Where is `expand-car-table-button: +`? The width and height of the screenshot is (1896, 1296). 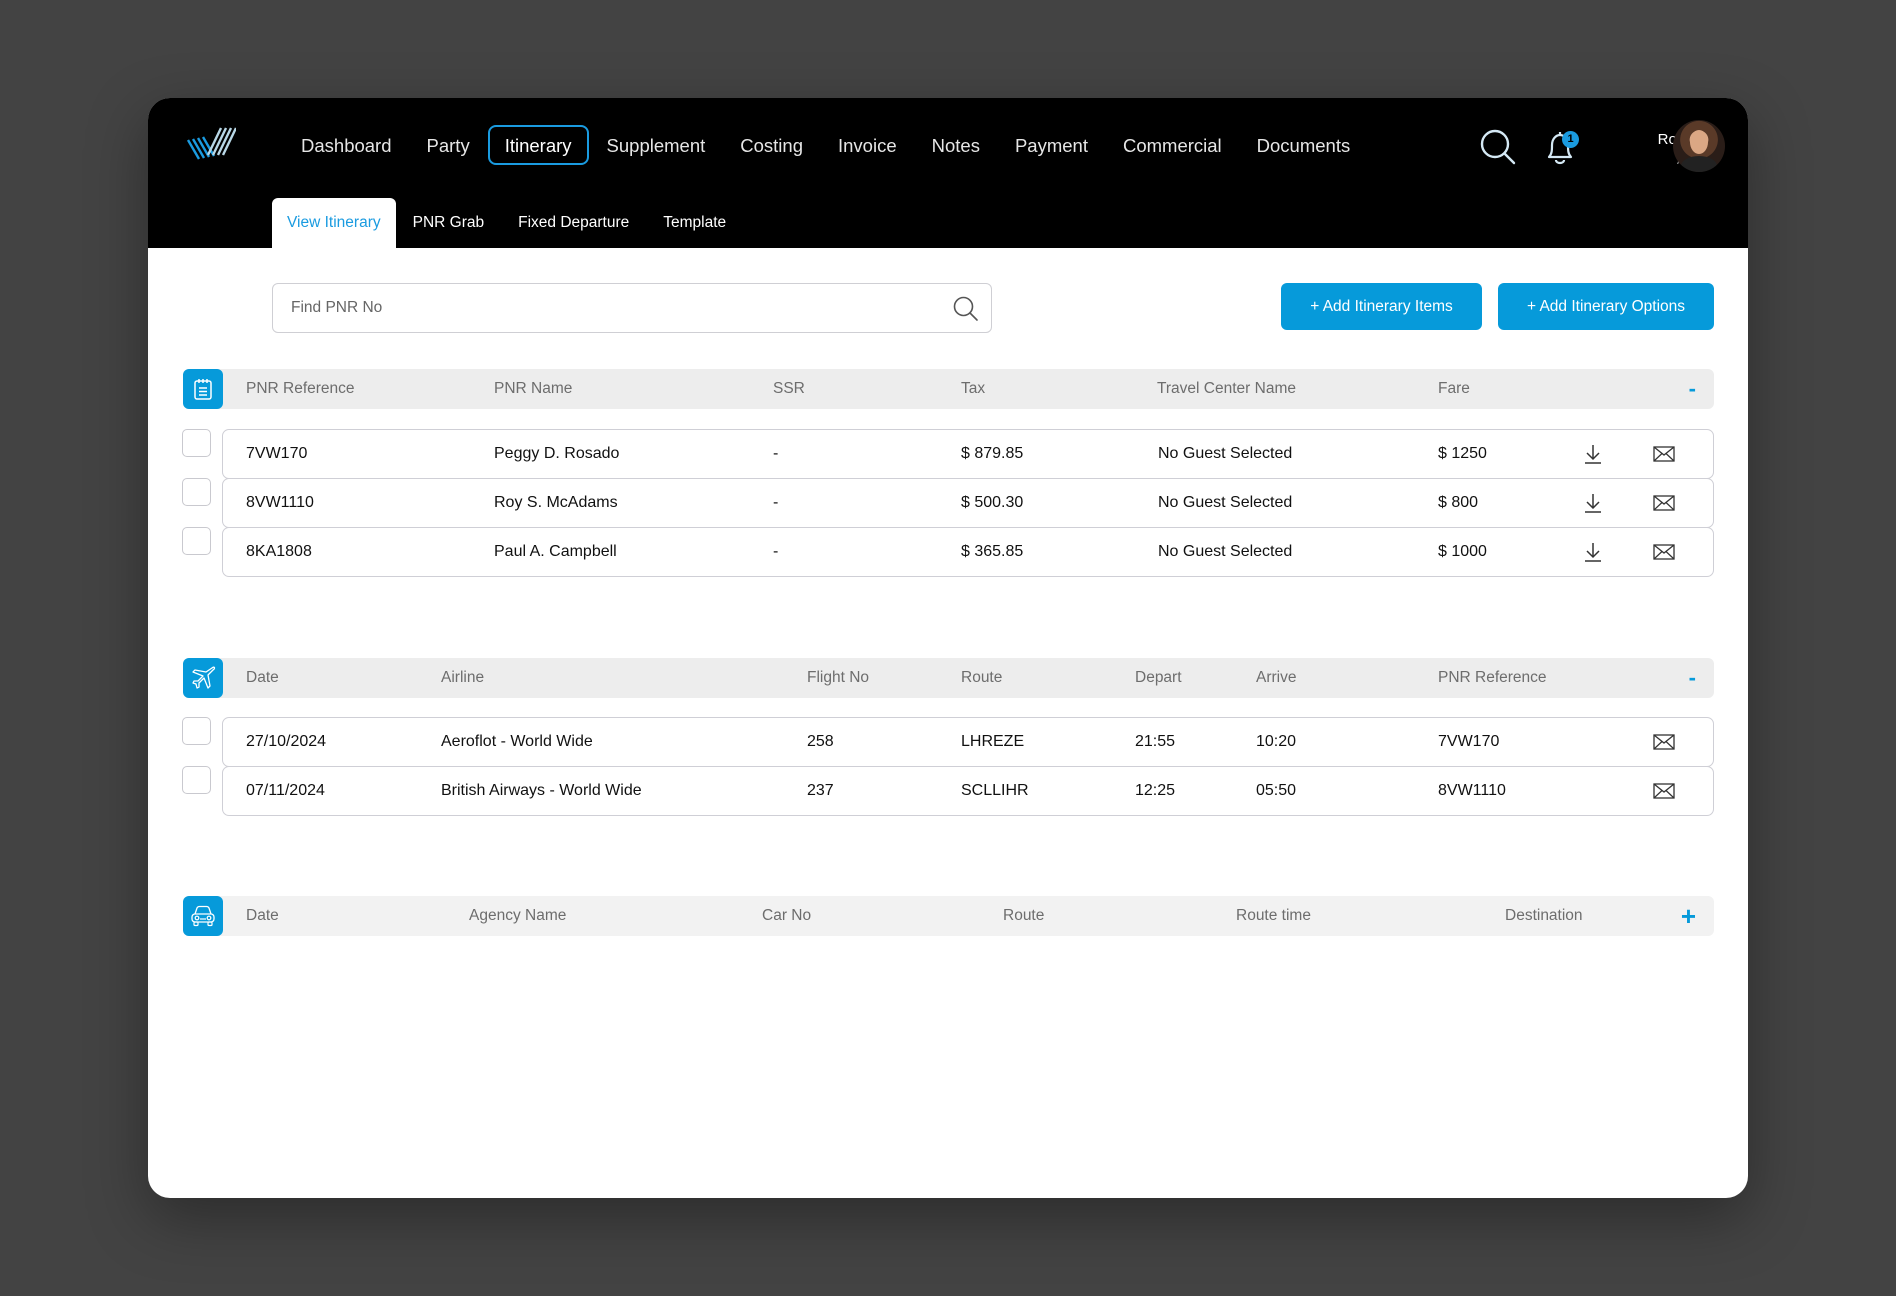
expand-car-table-button: + is located at coordinates (1688, 916).